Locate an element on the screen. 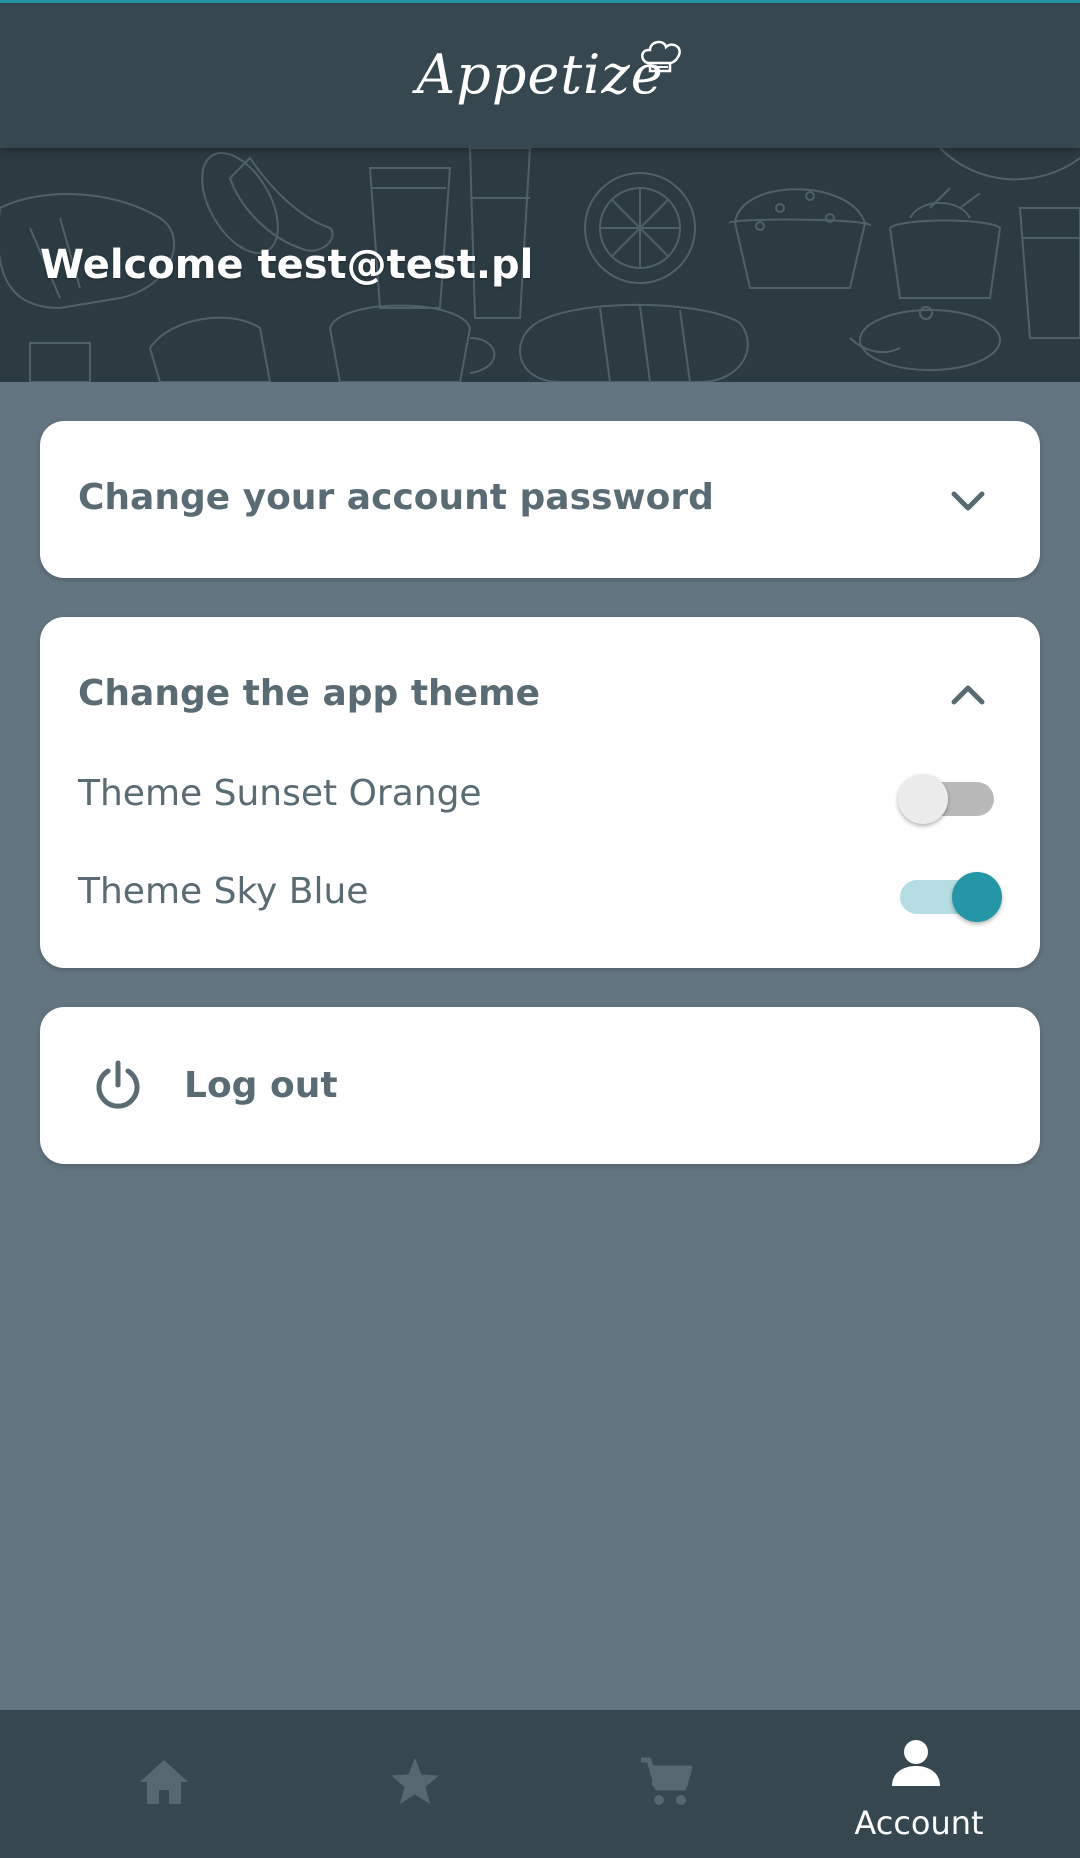 The height and width of the screenshot is (1858, 1080). nav-cart is located at coordinates (663, 1784).